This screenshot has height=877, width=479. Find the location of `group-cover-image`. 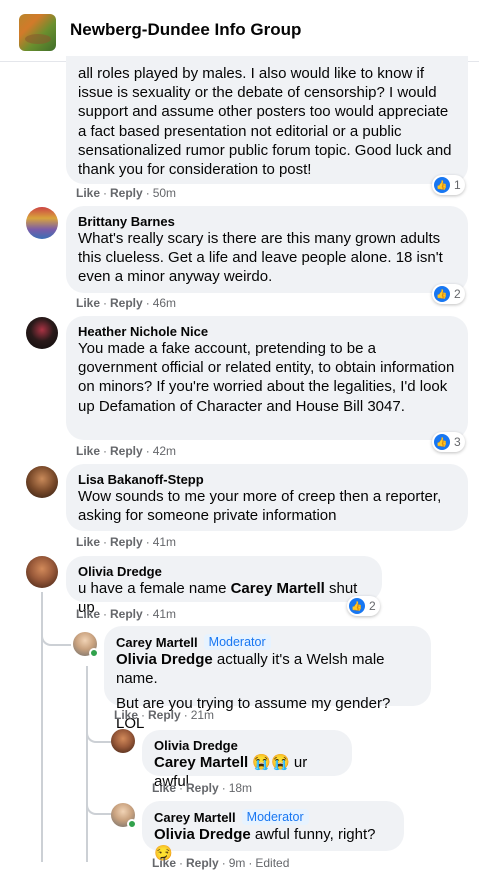

group-cover-image is located at coordinates (37, 32).